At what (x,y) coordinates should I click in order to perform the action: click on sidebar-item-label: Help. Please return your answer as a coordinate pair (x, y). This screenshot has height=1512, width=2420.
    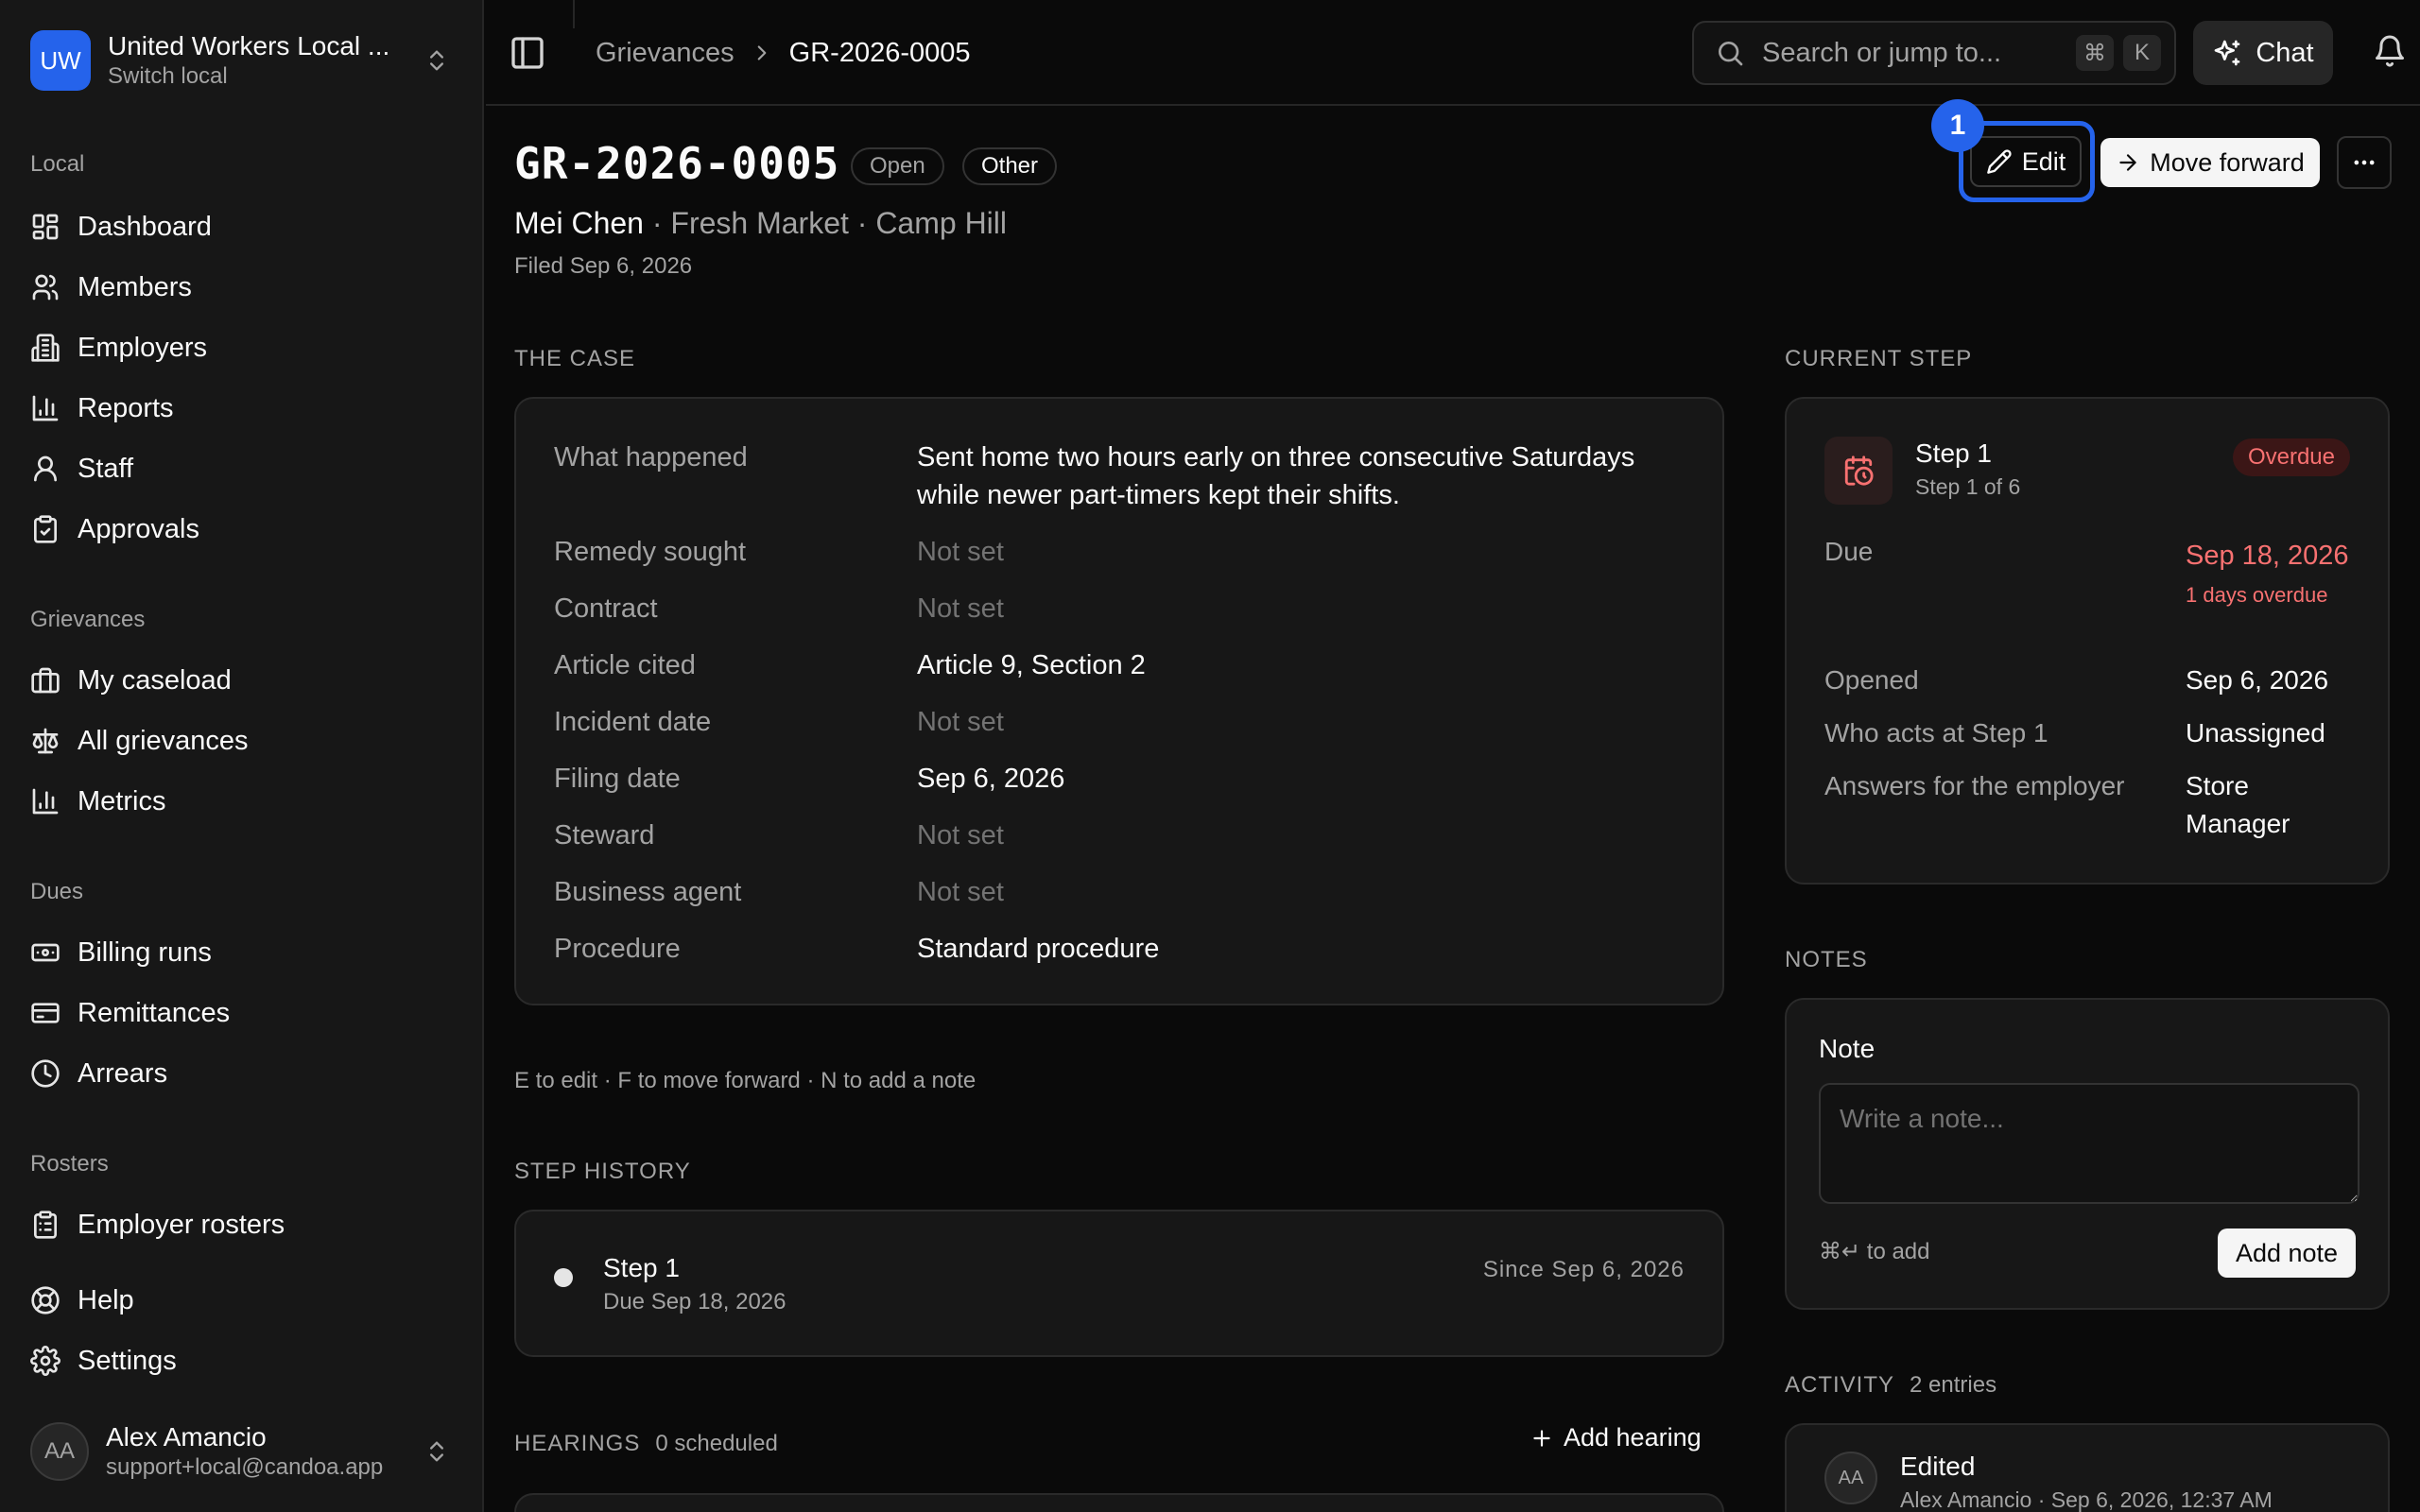
    Looking at the image, I should click on (106, 1299).